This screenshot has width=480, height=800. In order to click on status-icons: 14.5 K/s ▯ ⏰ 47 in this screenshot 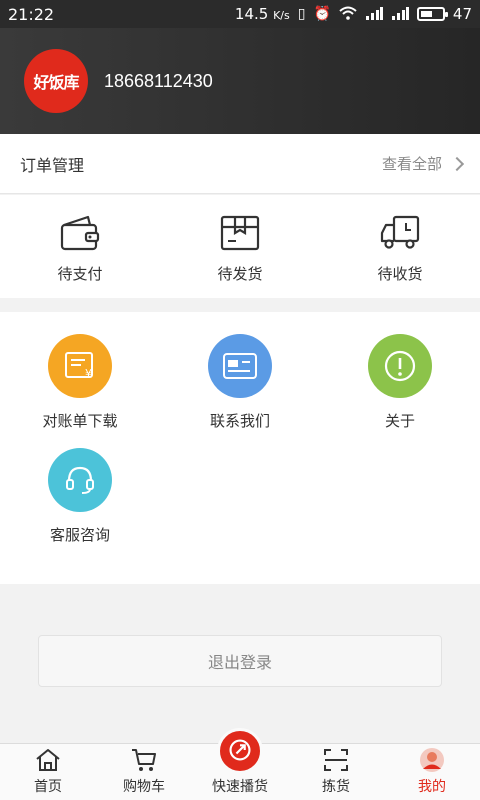, I will do `click(353, 14)`.